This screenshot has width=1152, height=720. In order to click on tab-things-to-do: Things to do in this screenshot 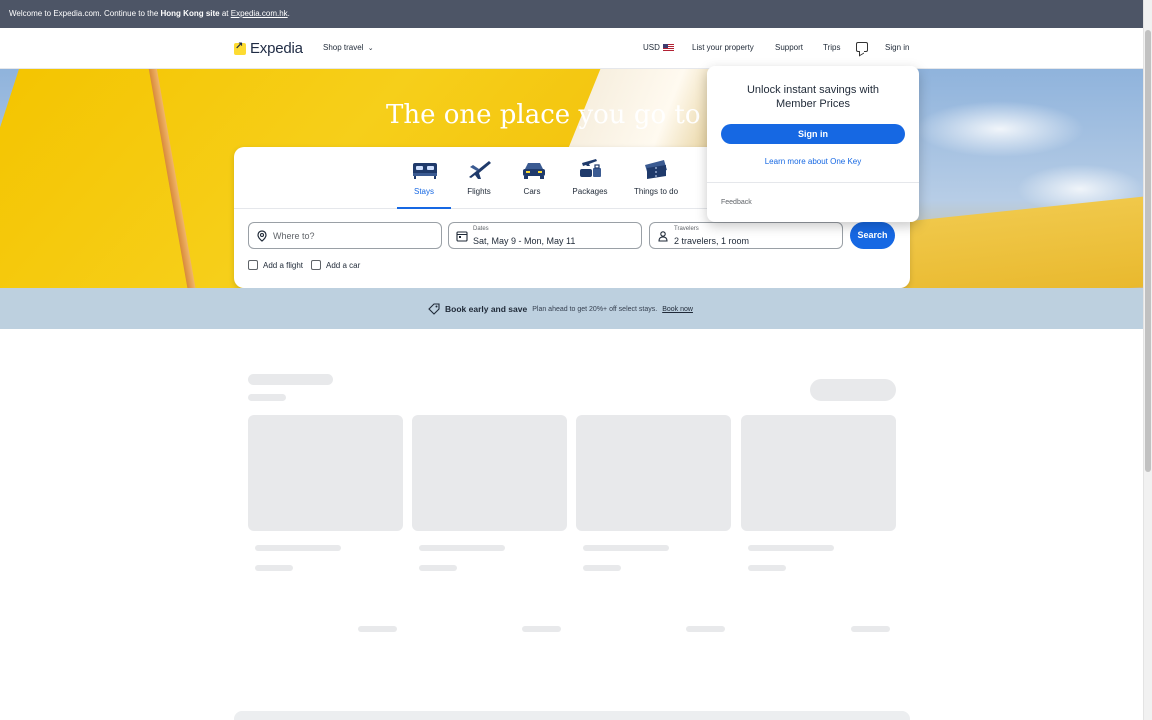, I will do `click(656, 183)`.